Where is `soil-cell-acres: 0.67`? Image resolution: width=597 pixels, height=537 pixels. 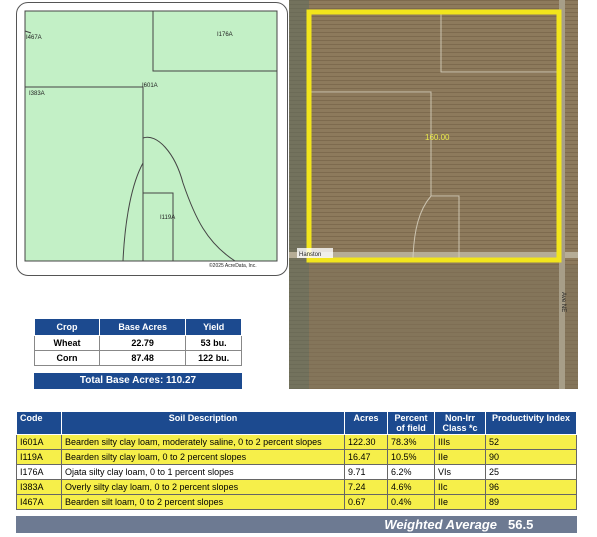
soil-cell-acres: 0.67 is located at coordinates (366, 502).